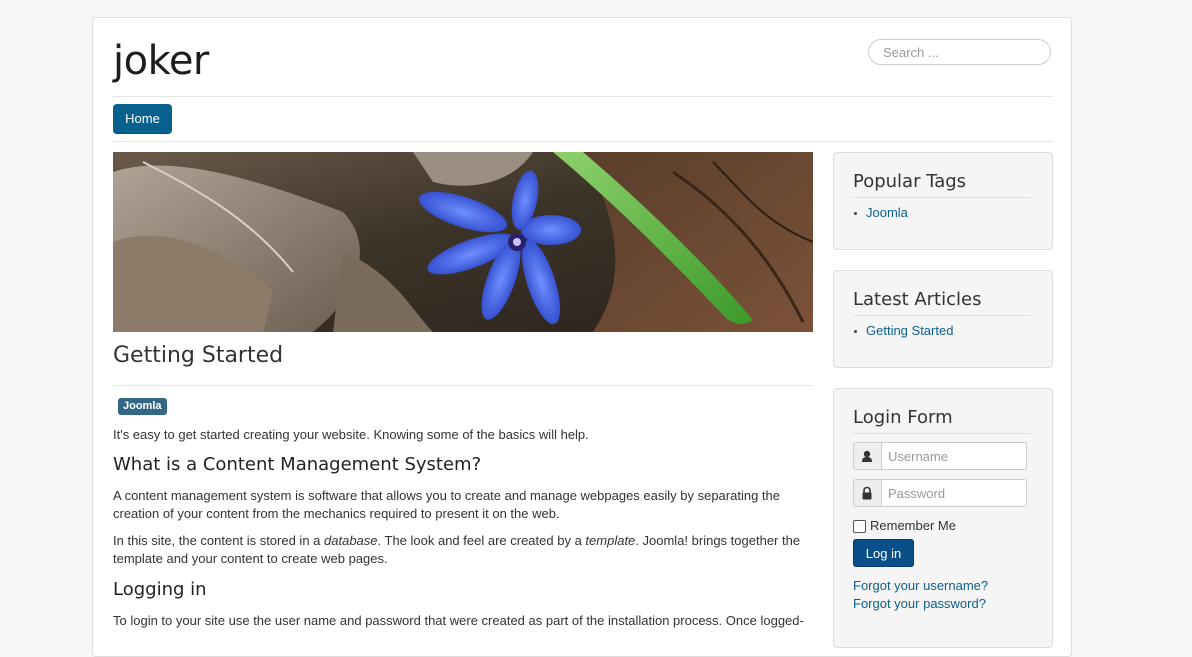  Describe the element at coordinates (161, 61) in the screenshot. I see `site-title: joker` at that location.